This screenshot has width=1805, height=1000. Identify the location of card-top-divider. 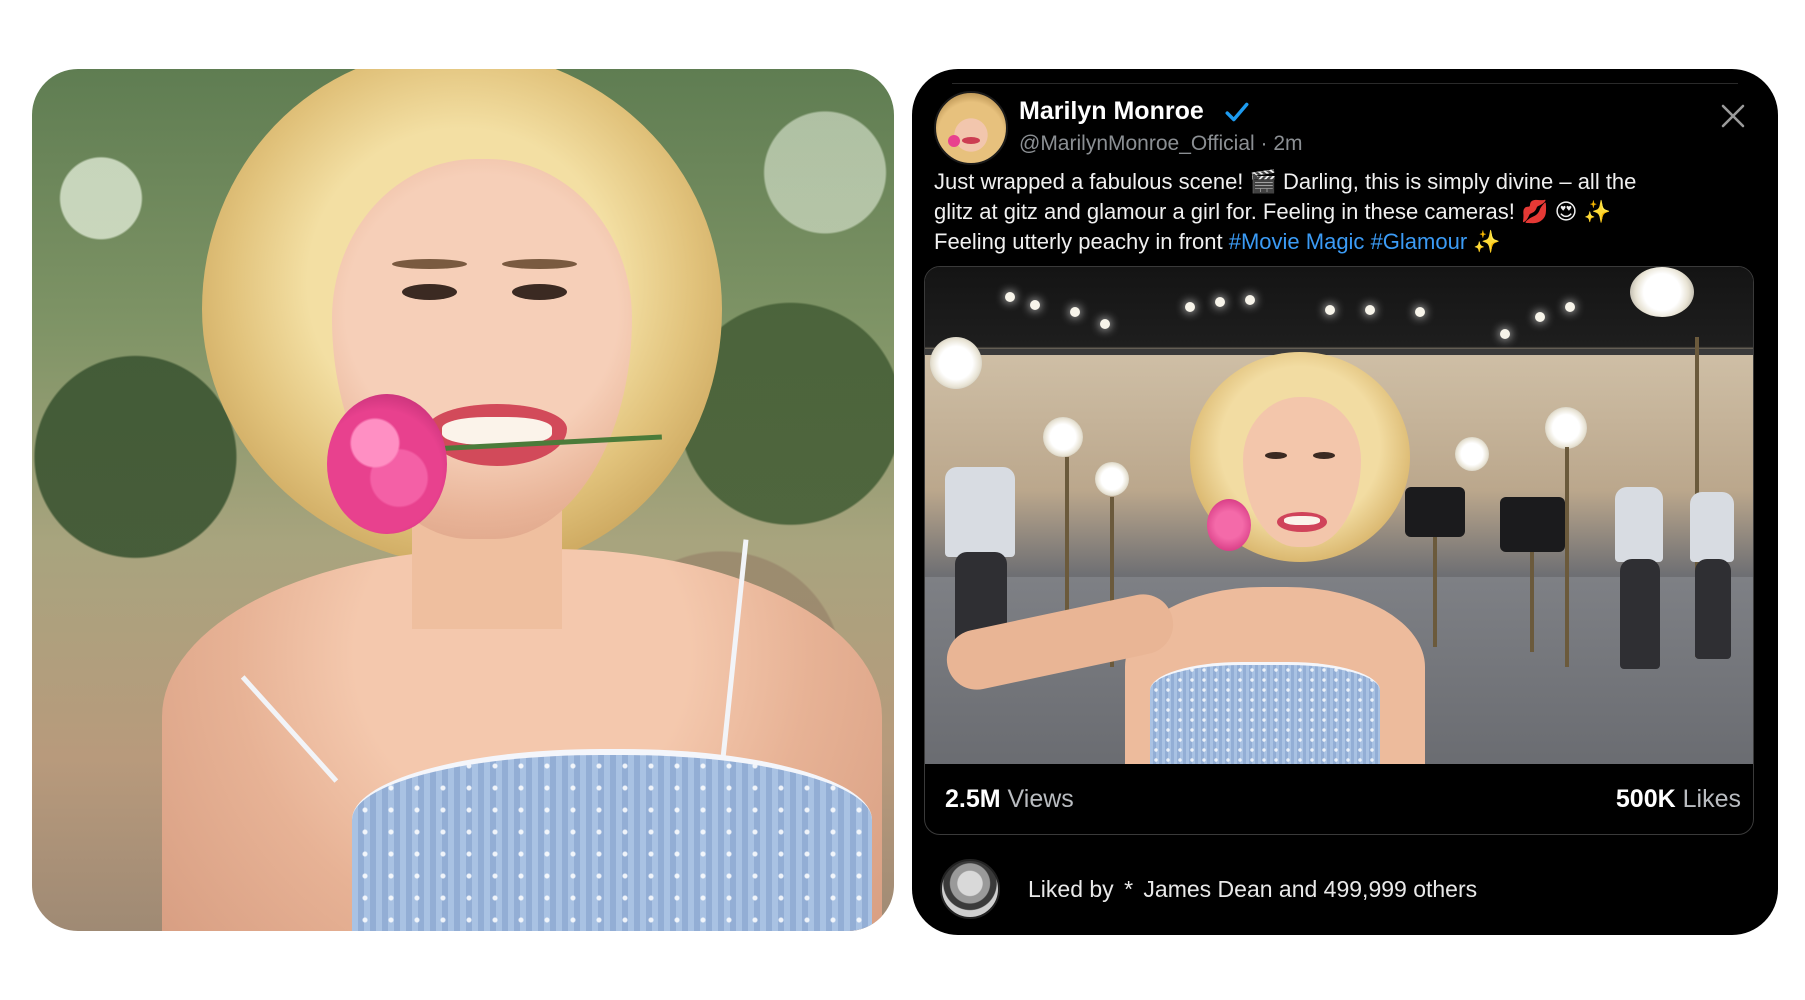
(1345, 83).